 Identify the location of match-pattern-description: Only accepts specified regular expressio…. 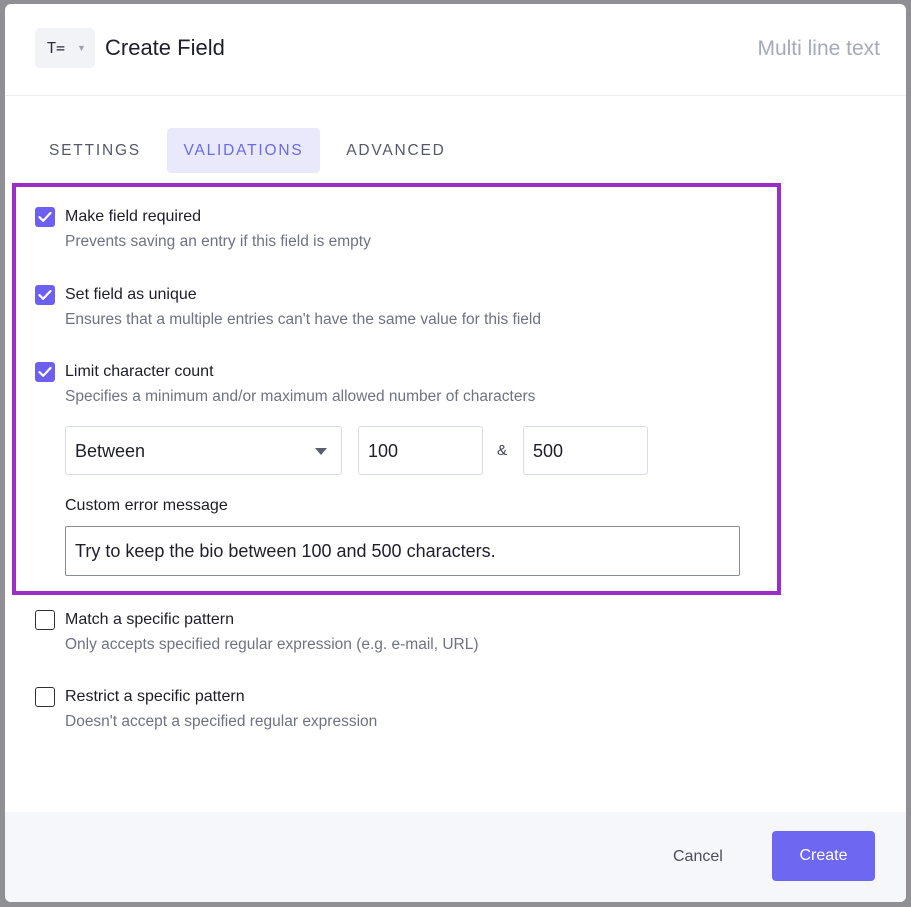
(272, 644).